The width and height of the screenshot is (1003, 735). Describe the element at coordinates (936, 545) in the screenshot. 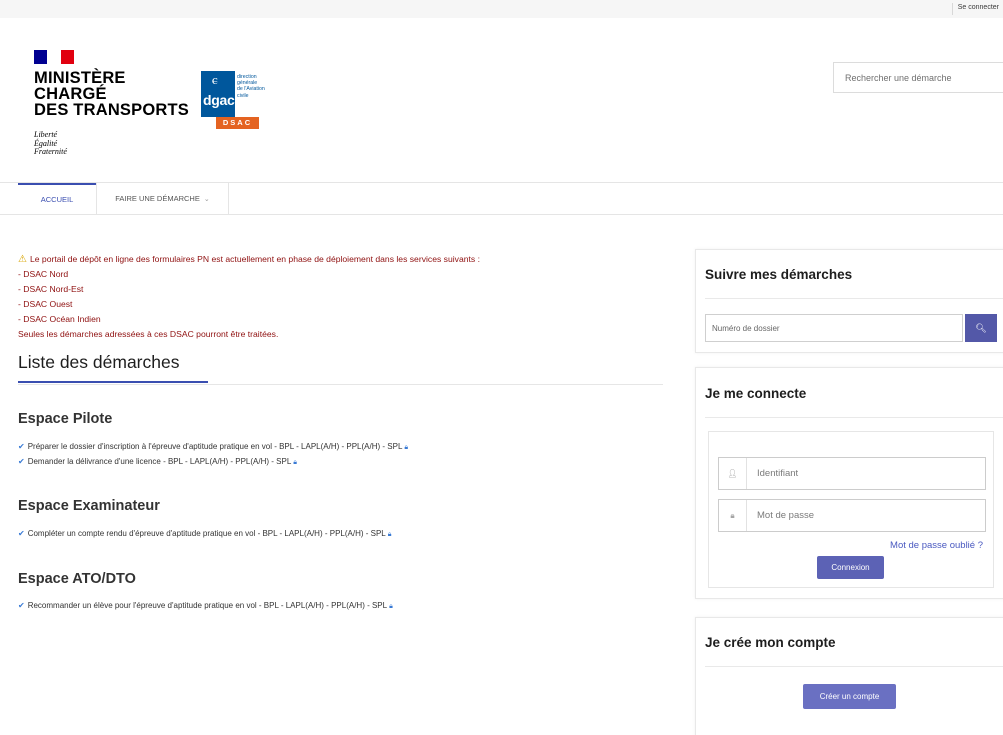

I see `forgot-password-link: Mot de passe oublié ?` at that location.